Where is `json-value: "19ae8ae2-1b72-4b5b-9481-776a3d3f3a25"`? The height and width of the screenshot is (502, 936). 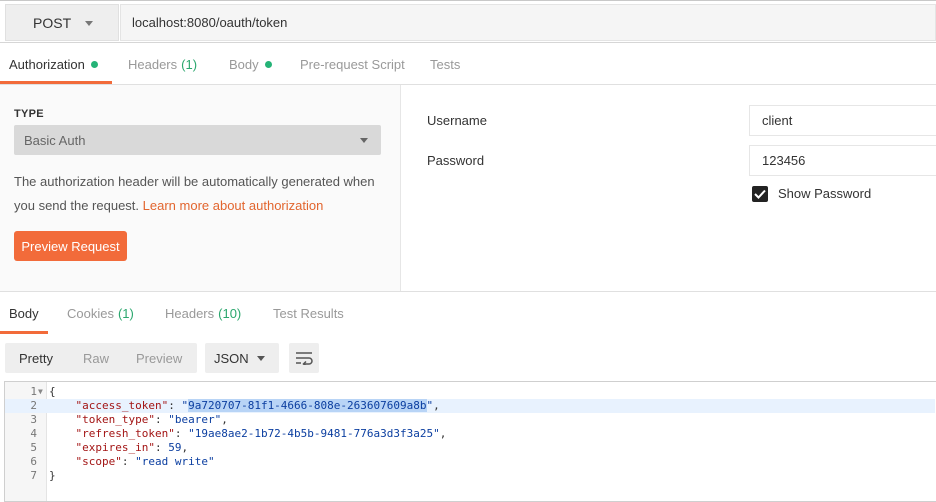
json-value: "19ae8ae2-1b72-4b5b-9481-776a3d3f3a25" is located at coordinates (314, 433).